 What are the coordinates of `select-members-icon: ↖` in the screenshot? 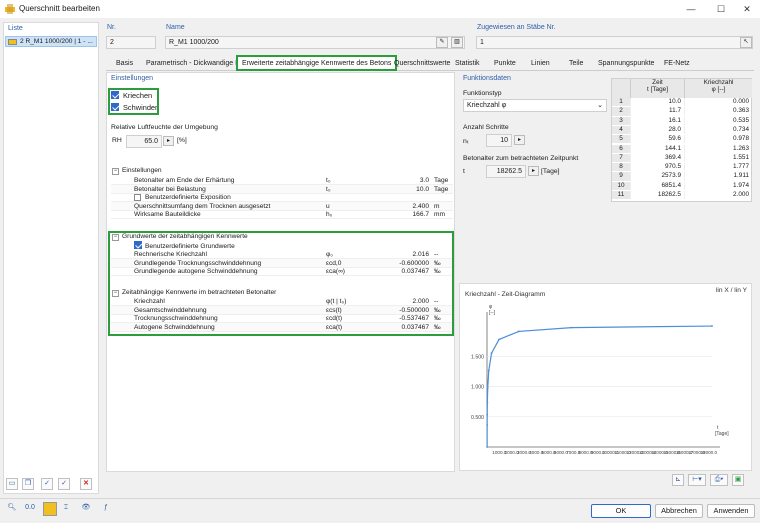 It's located at (746, 42).